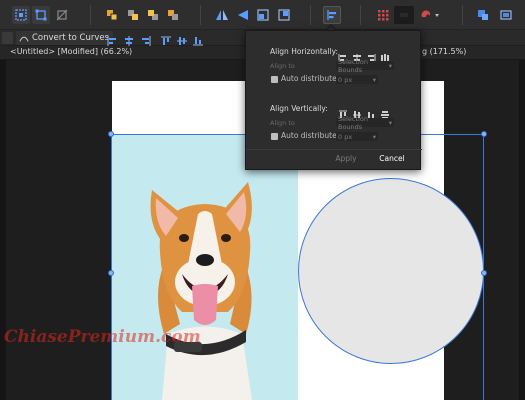  I want to click on second-document-tab-title: g (171.5%), so click(444, 51).